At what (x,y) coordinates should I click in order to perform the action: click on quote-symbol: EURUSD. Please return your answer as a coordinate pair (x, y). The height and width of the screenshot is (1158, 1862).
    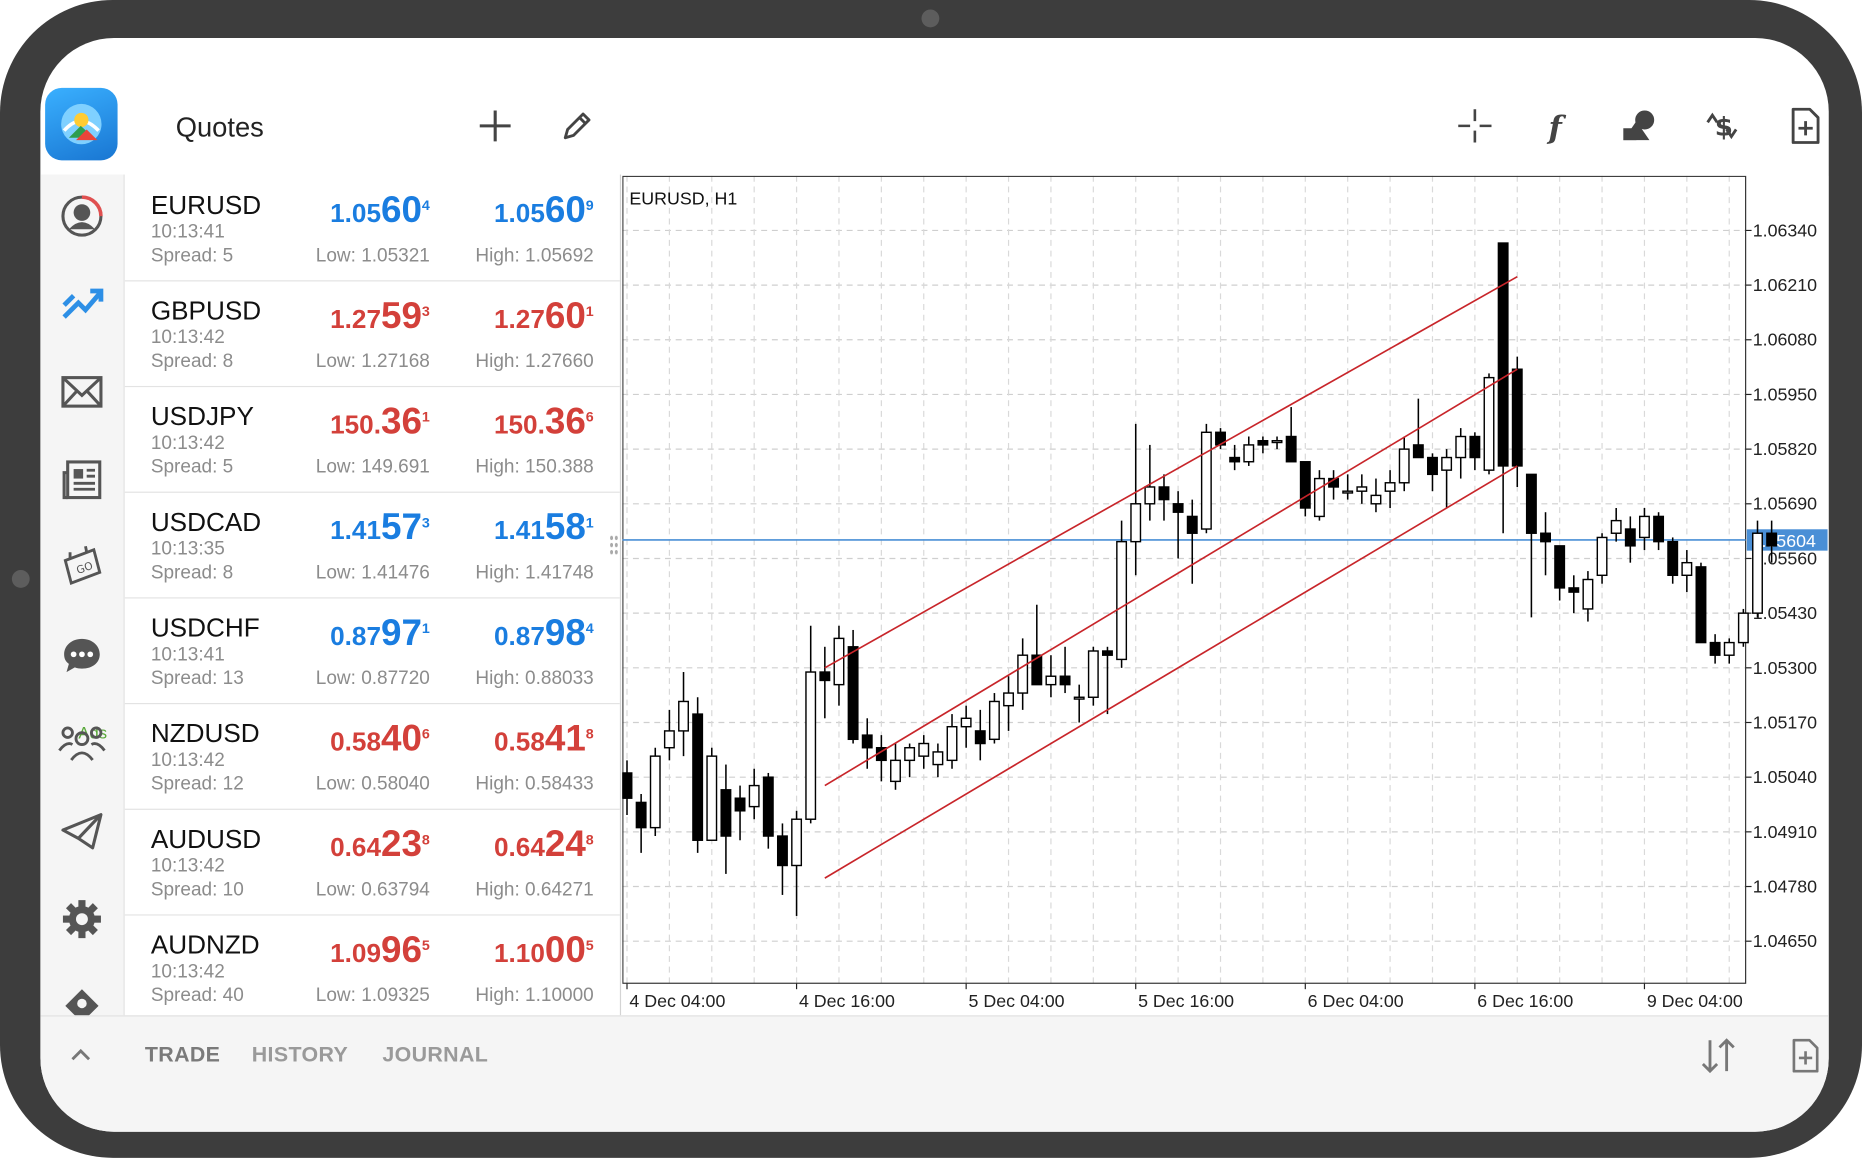
    Looking at the image, I should click on (206, 205).